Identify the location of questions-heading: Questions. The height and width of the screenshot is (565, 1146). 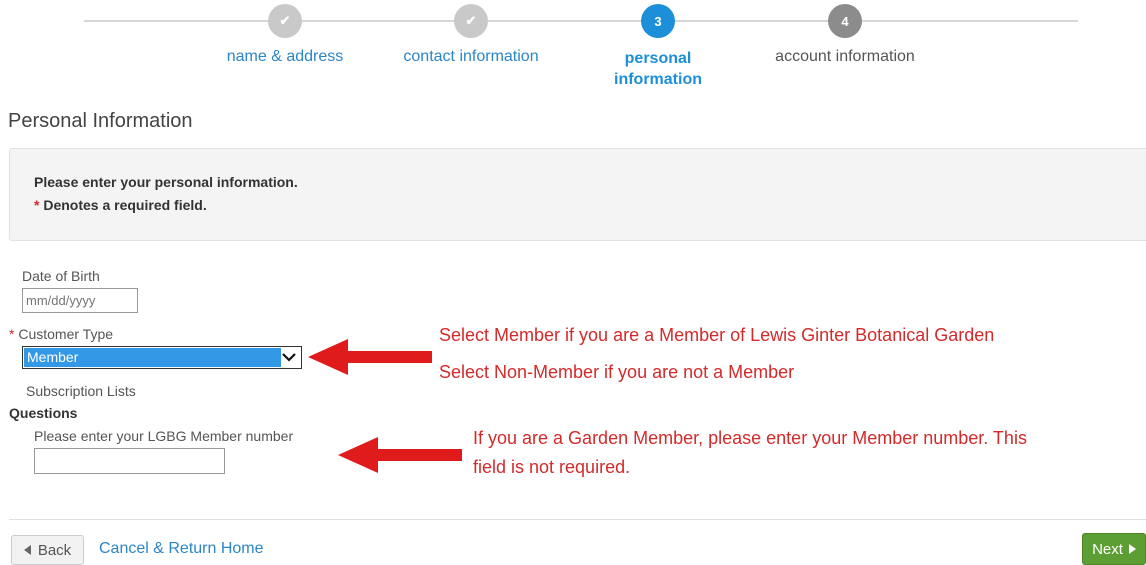
(43, 413).